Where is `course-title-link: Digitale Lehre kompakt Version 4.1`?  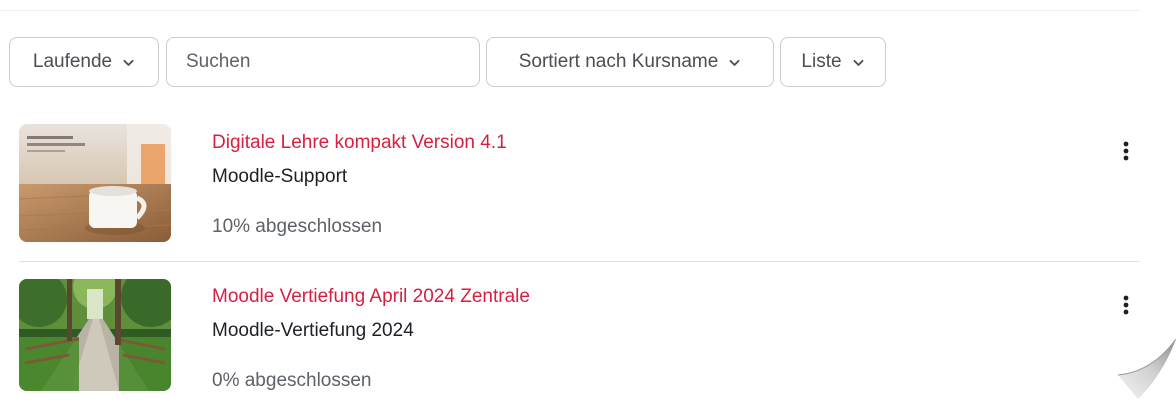
course-title-link: Digitale Lehre kompakt Version 4.1 is located at coordinates (359, 143).